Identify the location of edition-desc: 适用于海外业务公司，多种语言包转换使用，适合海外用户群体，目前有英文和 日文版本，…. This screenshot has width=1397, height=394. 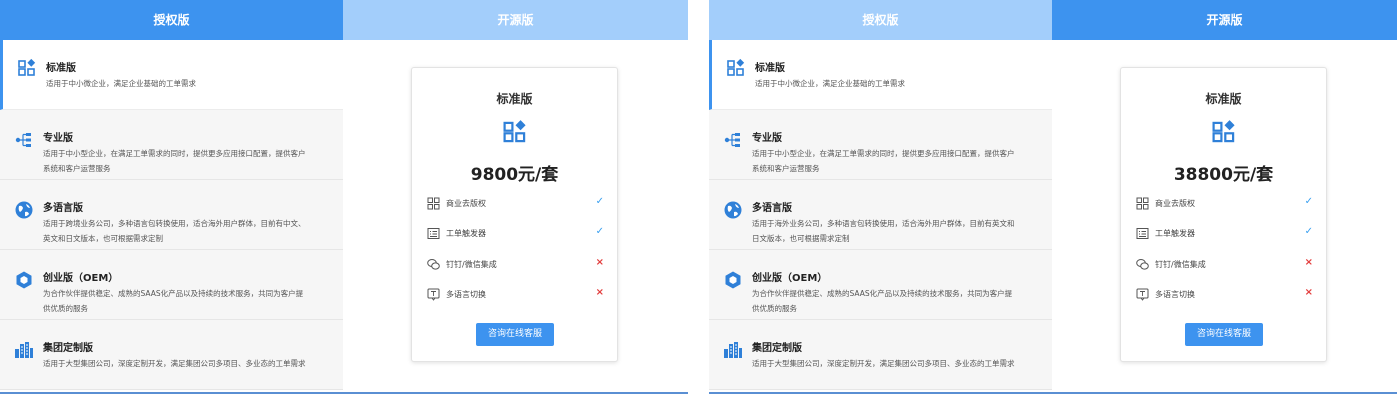
(897, 231).